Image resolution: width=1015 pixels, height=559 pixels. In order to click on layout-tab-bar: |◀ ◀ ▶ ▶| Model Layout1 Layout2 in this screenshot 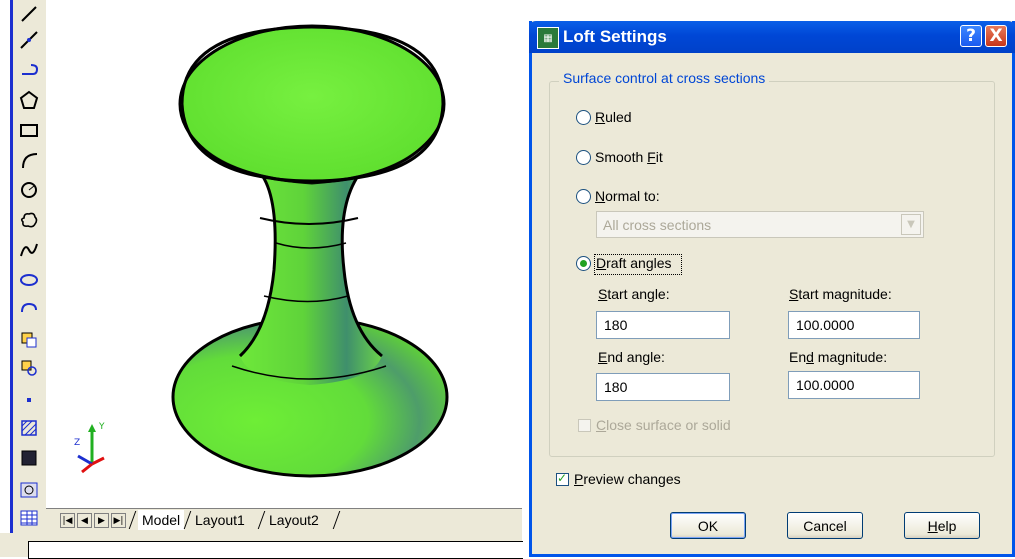, I will do `click(284, 520)`.